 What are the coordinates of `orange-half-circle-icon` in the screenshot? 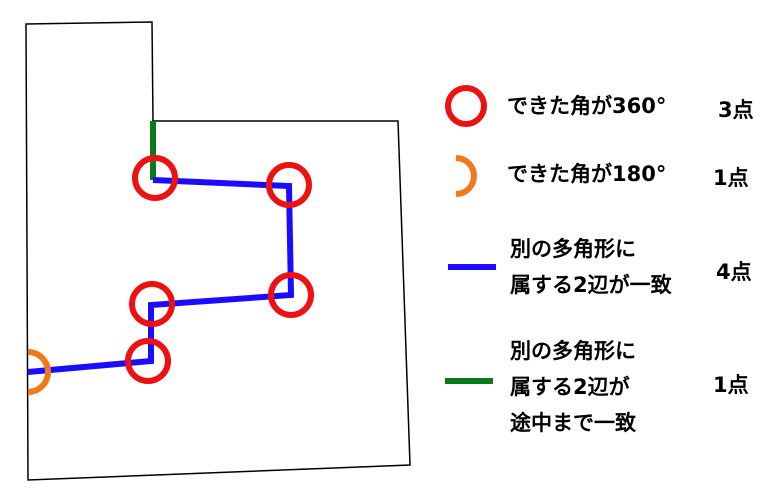 It's located at (466, 176).